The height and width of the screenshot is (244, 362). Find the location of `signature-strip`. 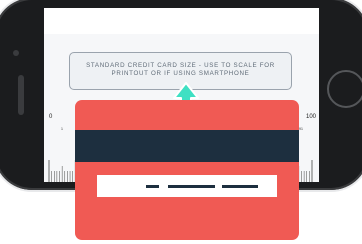

signature-strip is located at coordinates (187, 186).